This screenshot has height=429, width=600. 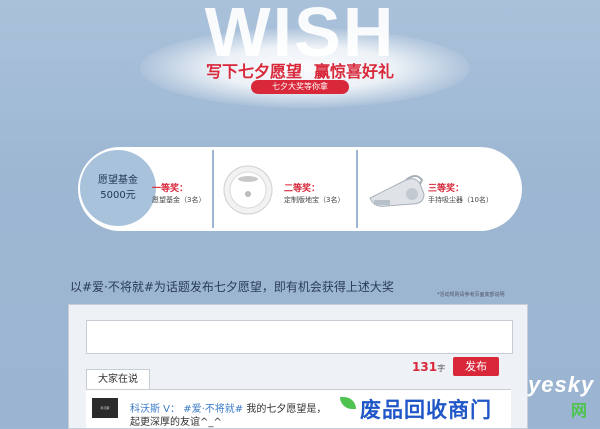 What do you see at coordinates (170, 189) in the screenshot?
I see `prize-rank-1: 一等奖：` at bounding box center [170, 189].